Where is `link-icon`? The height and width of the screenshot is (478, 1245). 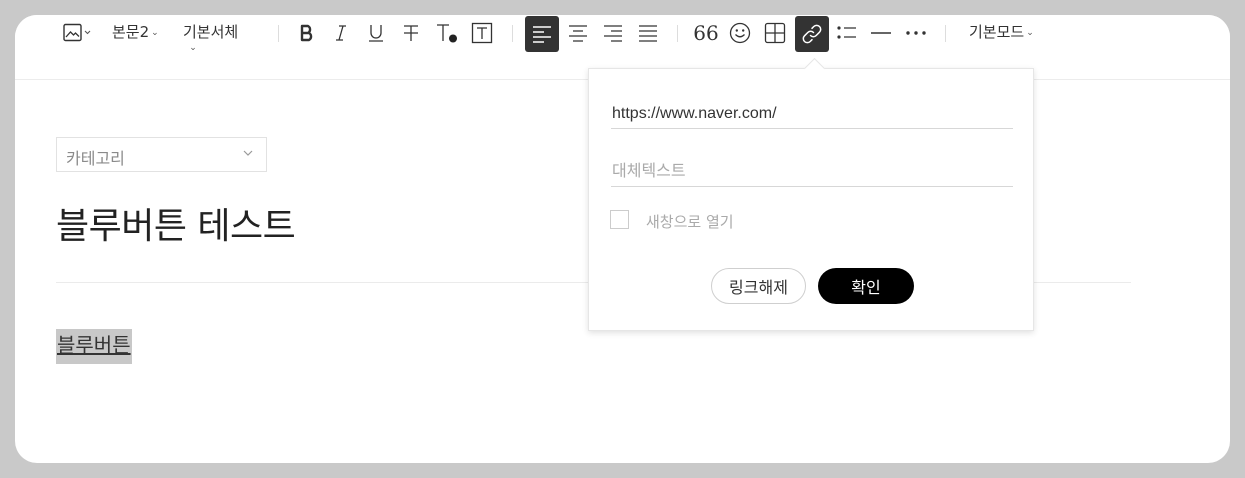 link-icon is located at coordinates (812, 34).